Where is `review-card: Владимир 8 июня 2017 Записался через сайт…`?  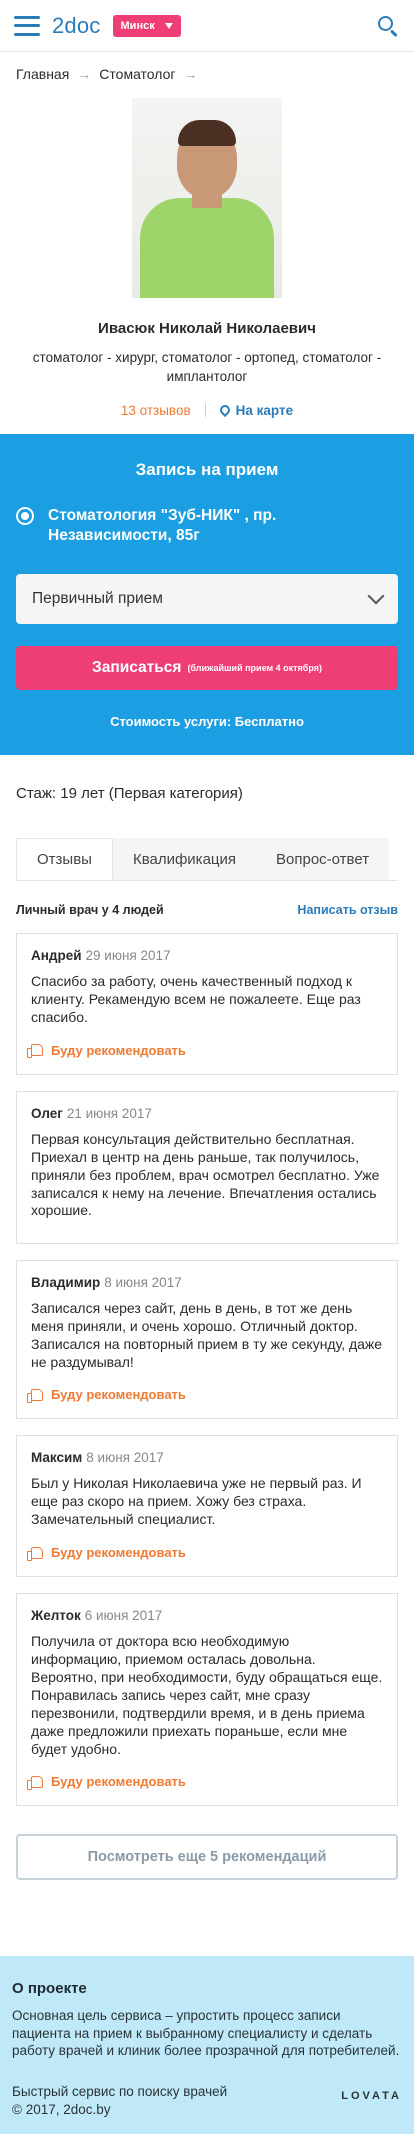
review-card: Владимир 8 июня 2017 Записался через сайт… is located at coordinates (207, 1339).